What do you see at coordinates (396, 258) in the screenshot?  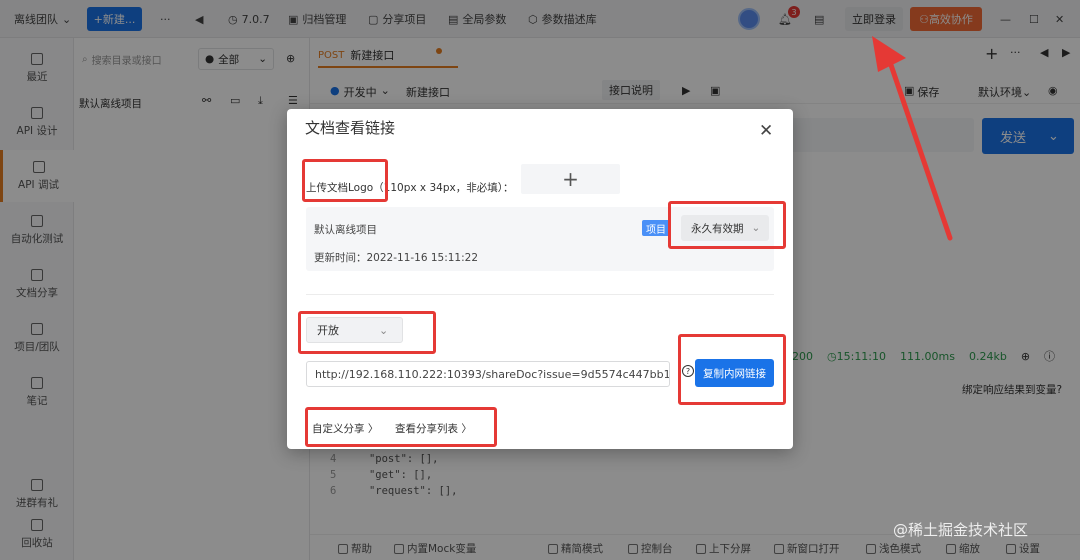 I see `updated-time: 更新时间：2022-11-16 15:11:22` at bounding box center [396, 258].